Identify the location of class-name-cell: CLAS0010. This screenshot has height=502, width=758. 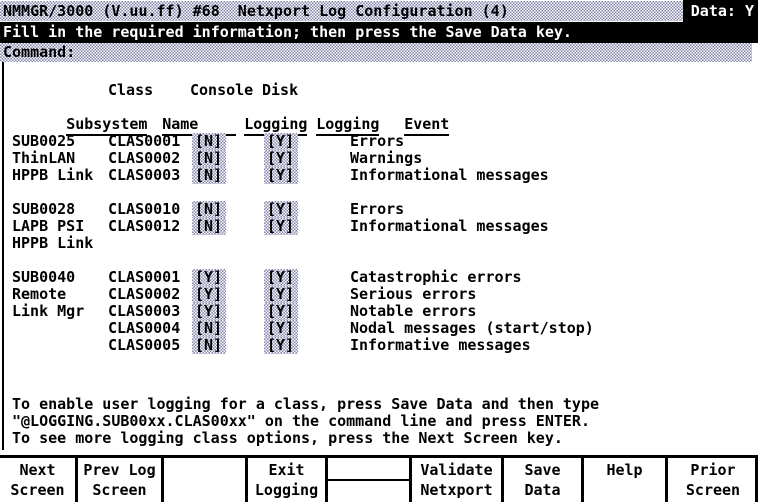
(144, 209).